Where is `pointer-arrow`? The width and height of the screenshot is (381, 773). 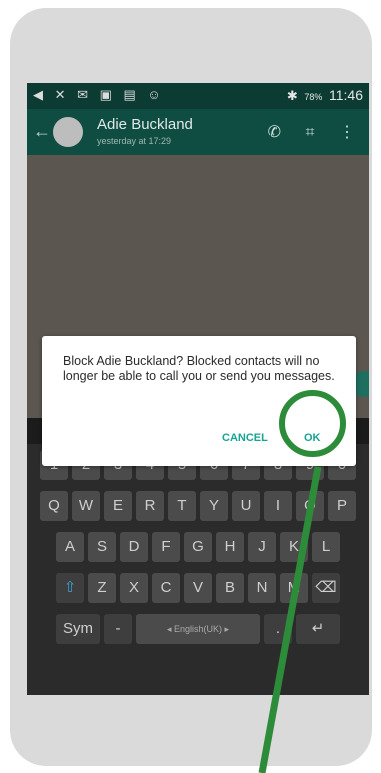
pointer-arrow is located at coordinates (290, 619).